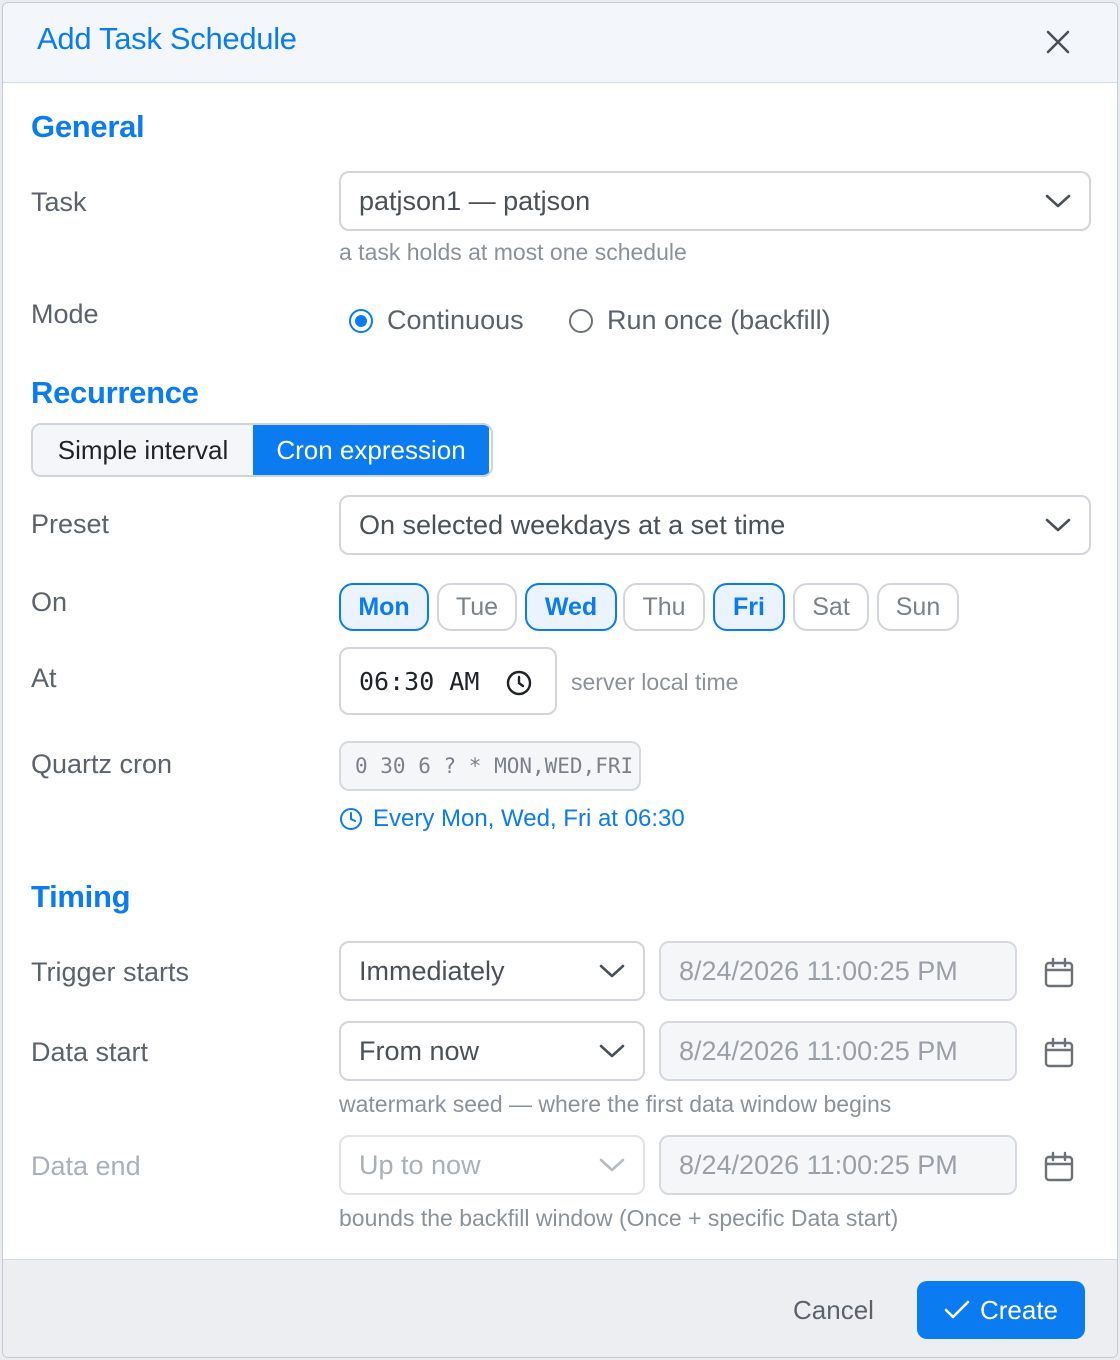 This screenshot has height=1360, width=1120. What do you see at coordinates (513, 252) in the screenshot?
I see `task-hint: a task holds at most one schedule` at bounding box center [513, 252].